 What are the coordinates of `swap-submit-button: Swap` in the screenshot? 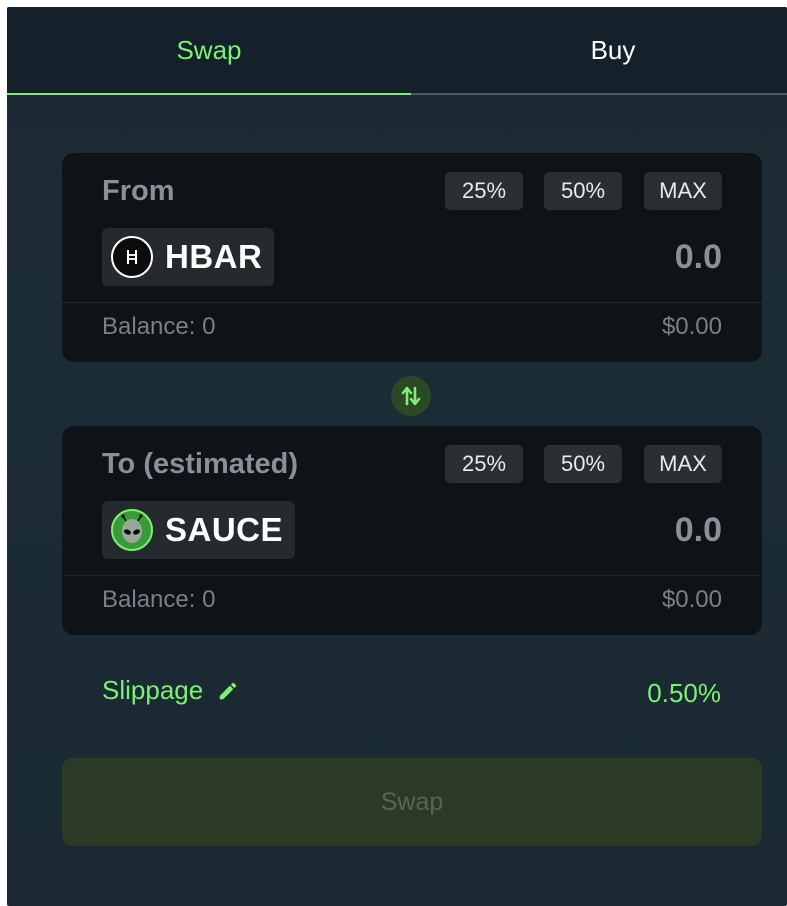 It's located at (412, 802).